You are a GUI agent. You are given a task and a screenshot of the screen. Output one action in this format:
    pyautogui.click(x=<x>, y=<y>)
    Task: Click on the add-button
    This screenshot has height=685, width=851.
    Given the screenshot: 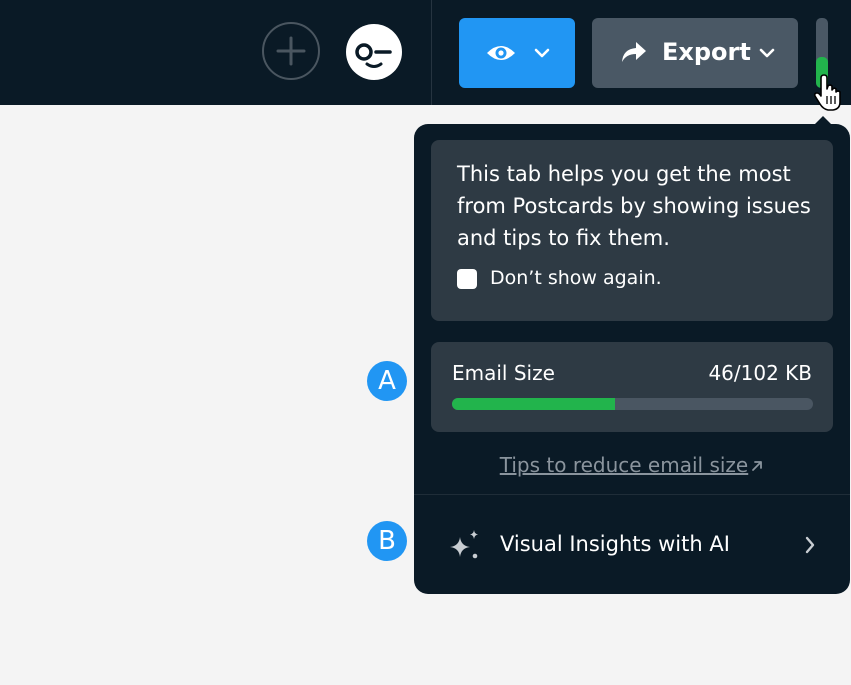 What is the action you would take?
    pyautogui.click(x=291, y=51)
    